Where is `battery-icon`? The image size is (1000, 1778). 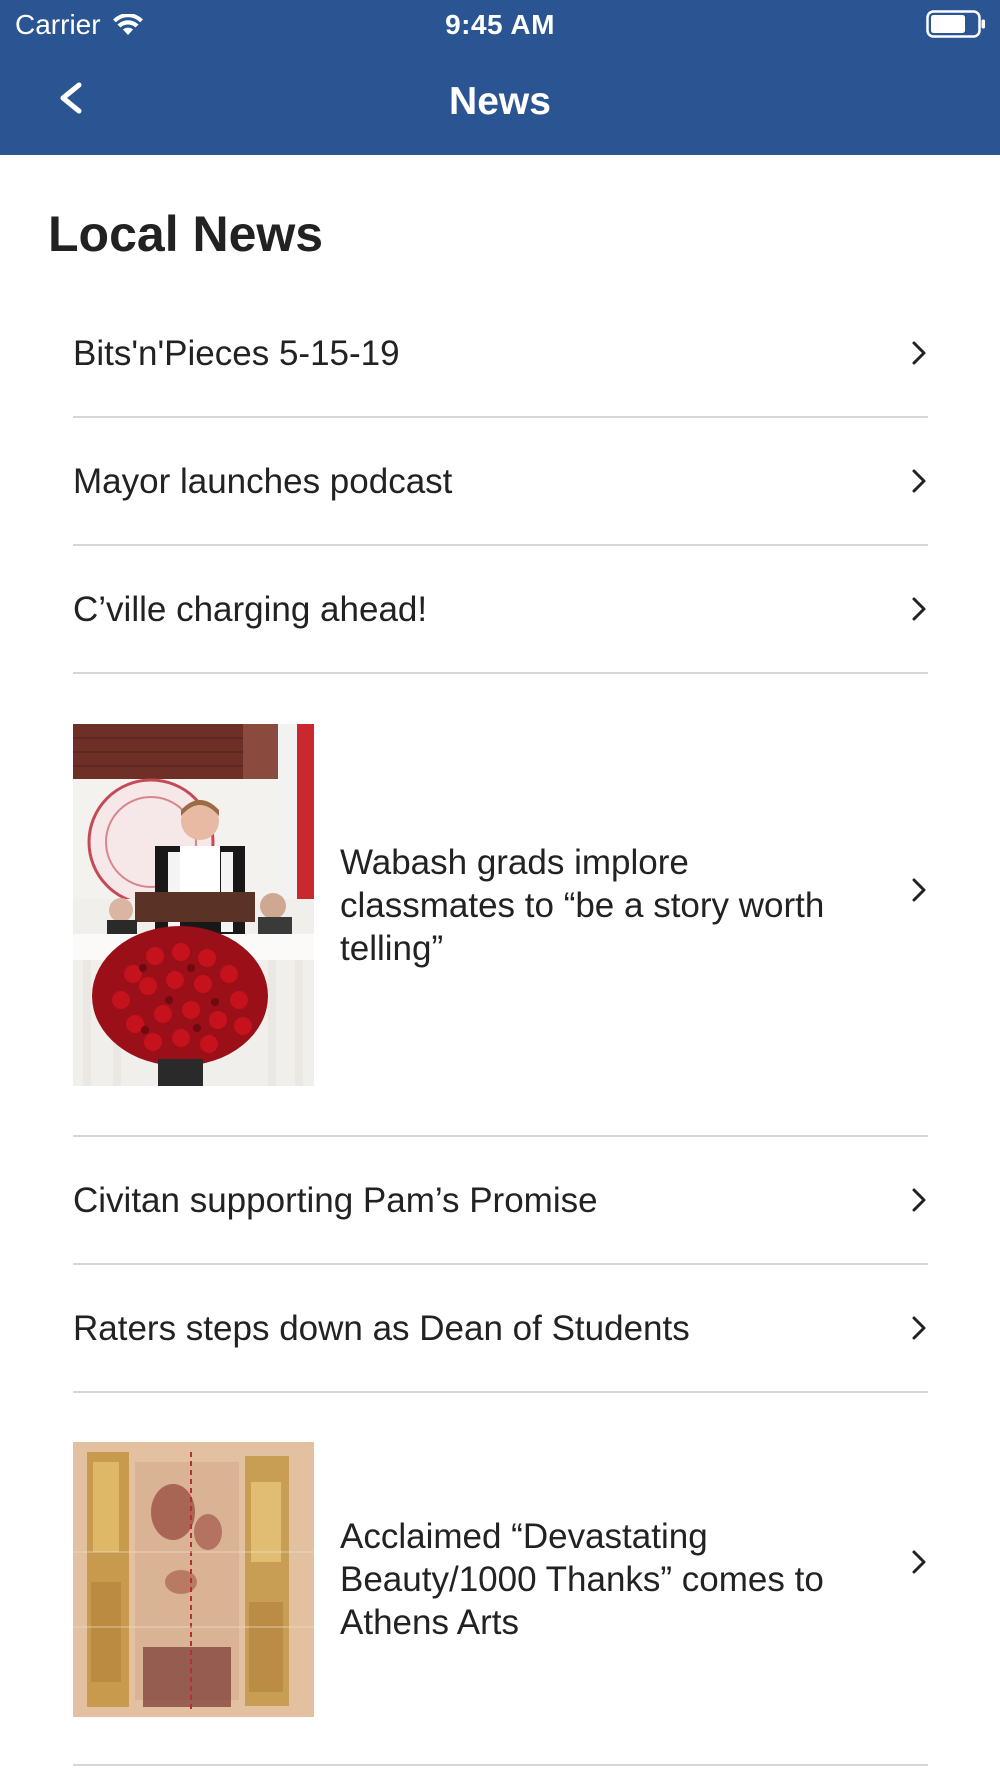 battery-icon is located at coordinates (955, 24).